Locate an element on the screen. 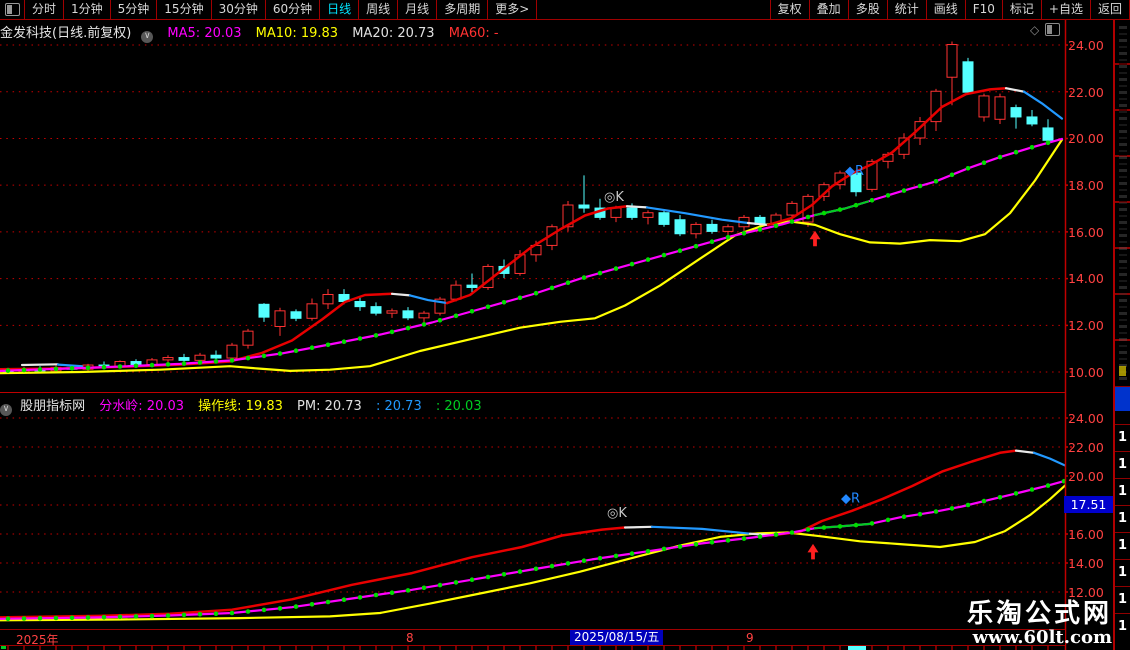 The width and height of the screenshot is (1130, 650). cursor-price-badge: 17.51 is located at coordinates (1088, 504).